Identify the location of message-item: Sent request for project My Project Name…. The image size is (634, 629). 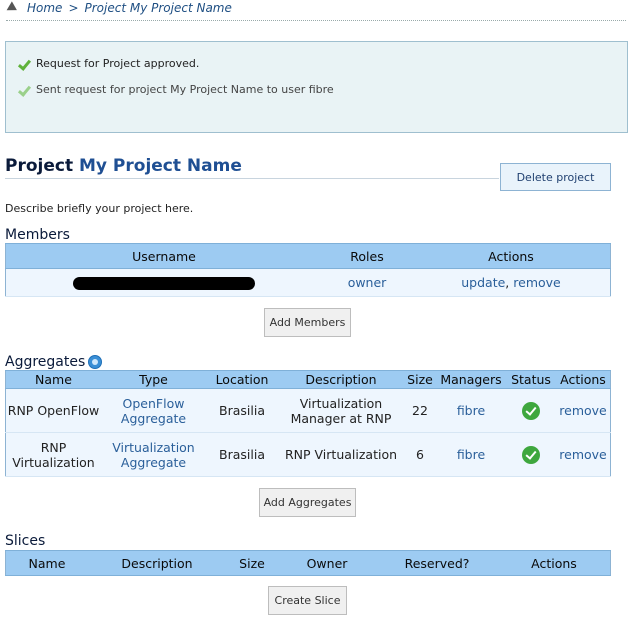
(176, 89).